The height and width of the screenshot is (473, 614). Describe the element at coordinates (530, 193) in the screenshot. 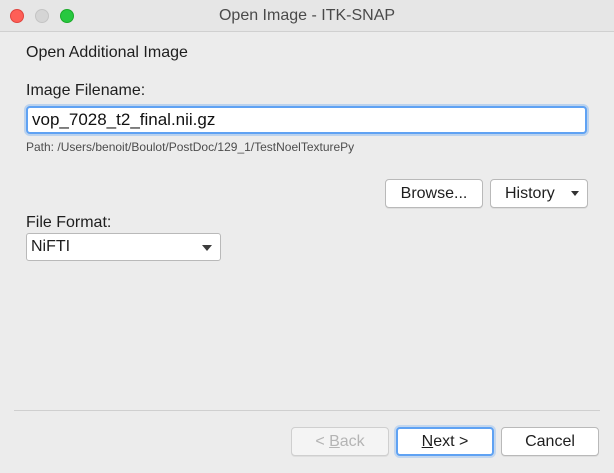

I see `history-button-label: History` at that location.